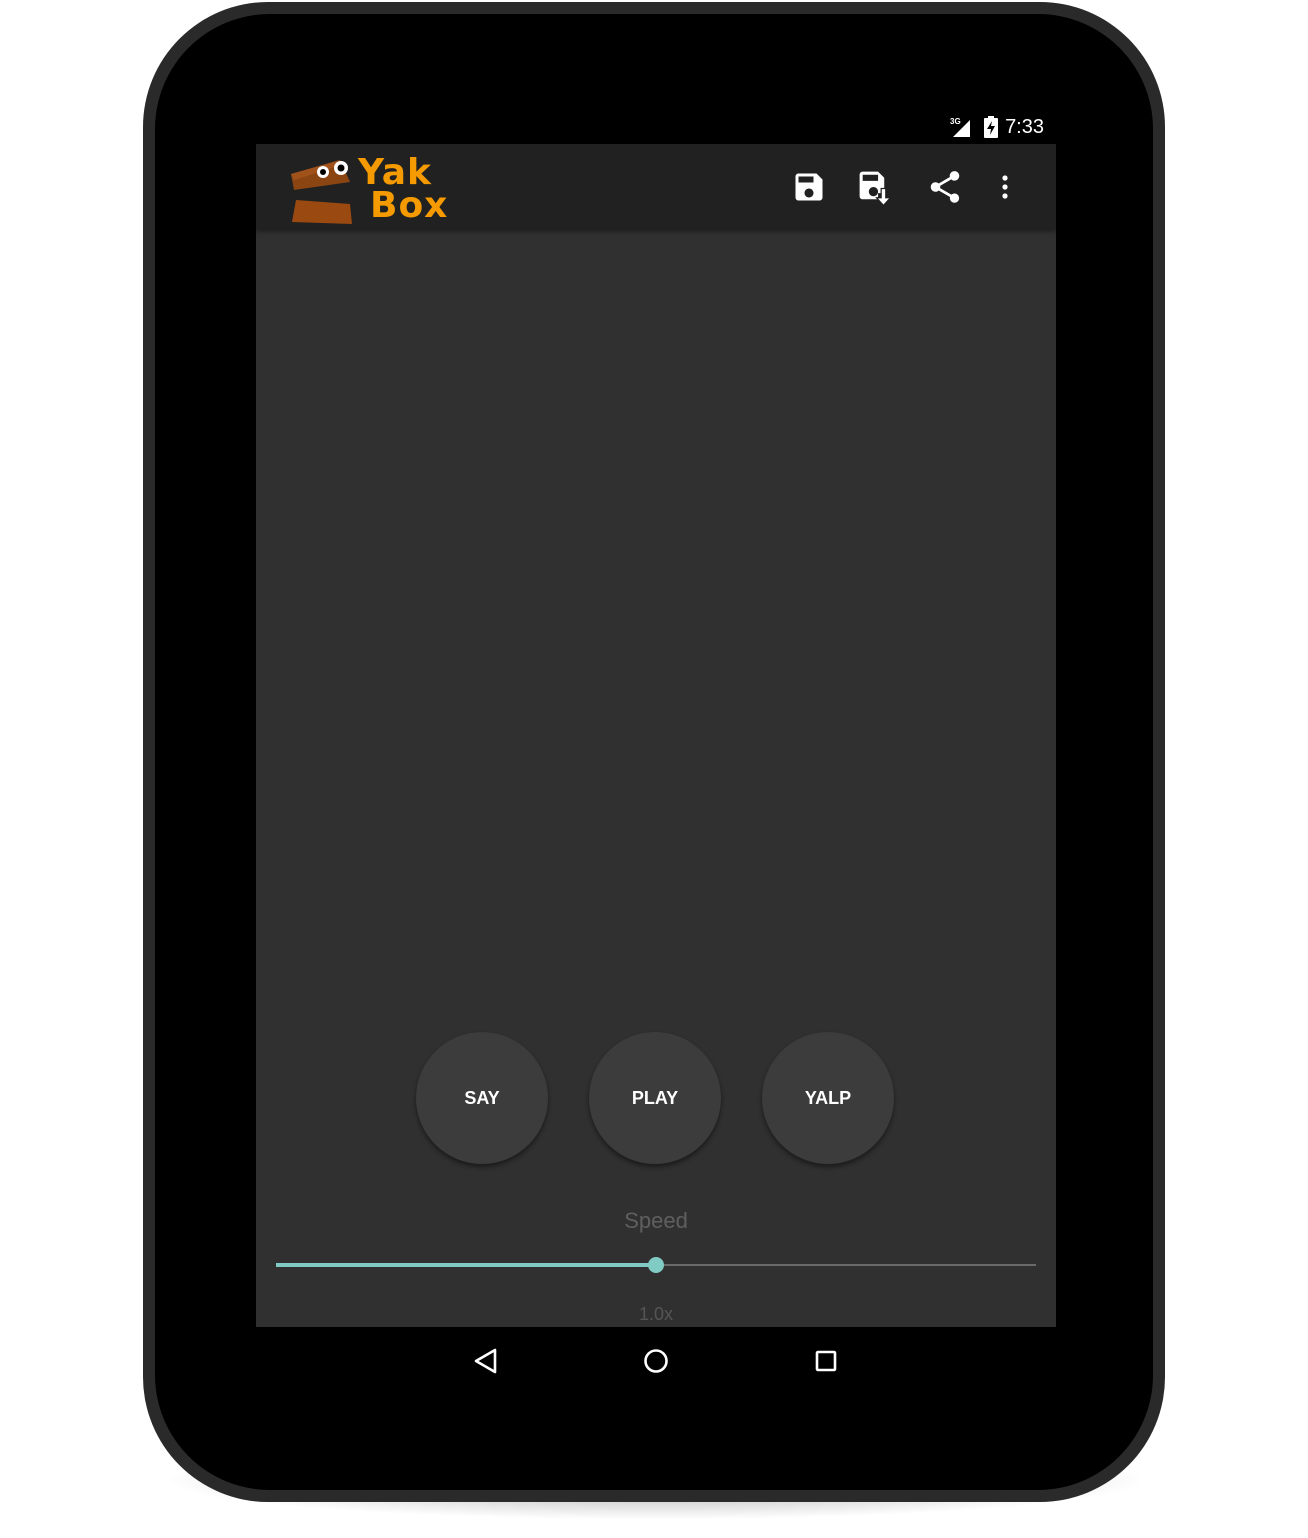 This screenshot has height=1538, width=1308. Describe the element at coordinates (955, 121) in the screenshot. I see `network-type-label: 3G` at that location.